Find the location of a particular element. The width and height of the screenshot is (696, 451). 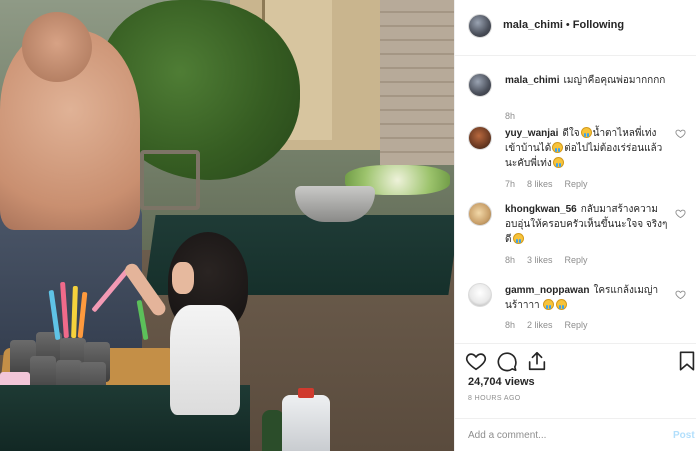

thumbs-up-icon is located at coordinates (518, 238).